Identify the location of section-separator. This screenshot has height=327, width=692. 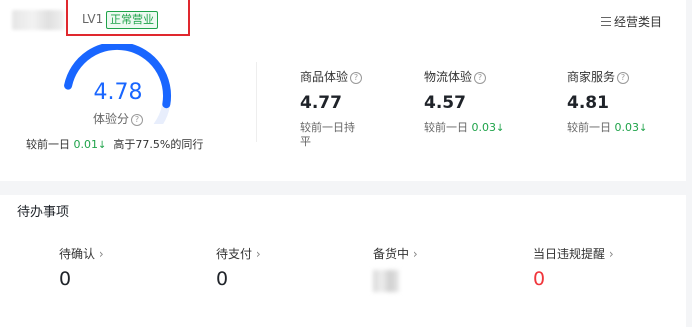
(346, 188).